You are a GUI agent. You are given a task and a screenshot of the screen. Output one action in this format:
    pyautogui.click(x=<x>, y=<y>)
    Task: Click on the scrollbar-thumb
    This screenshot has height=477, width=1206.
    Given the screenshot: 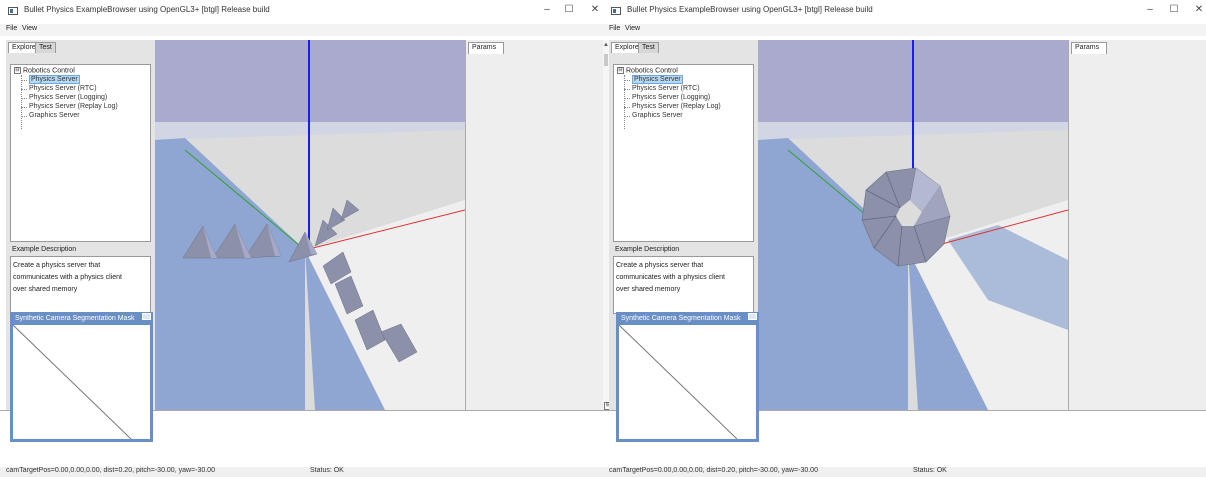 What is the action you would take?
    pyautogui.click(x=606, y=60)
    